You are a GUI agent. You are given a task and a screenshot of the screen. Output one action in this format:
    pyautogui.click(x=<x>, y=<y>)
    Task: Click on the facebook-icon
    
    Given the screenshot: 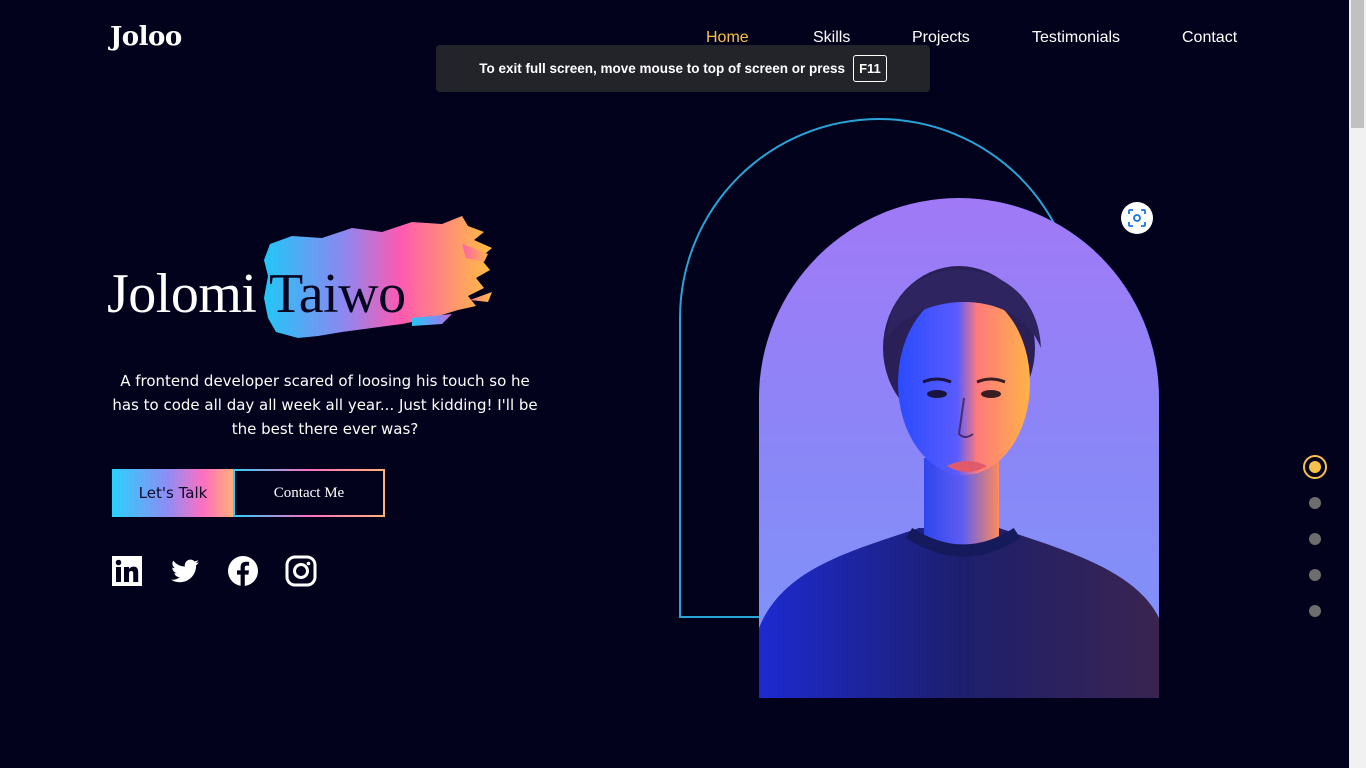 What is the action you would take?
    pyautogui.click(x=243, y=571)
    